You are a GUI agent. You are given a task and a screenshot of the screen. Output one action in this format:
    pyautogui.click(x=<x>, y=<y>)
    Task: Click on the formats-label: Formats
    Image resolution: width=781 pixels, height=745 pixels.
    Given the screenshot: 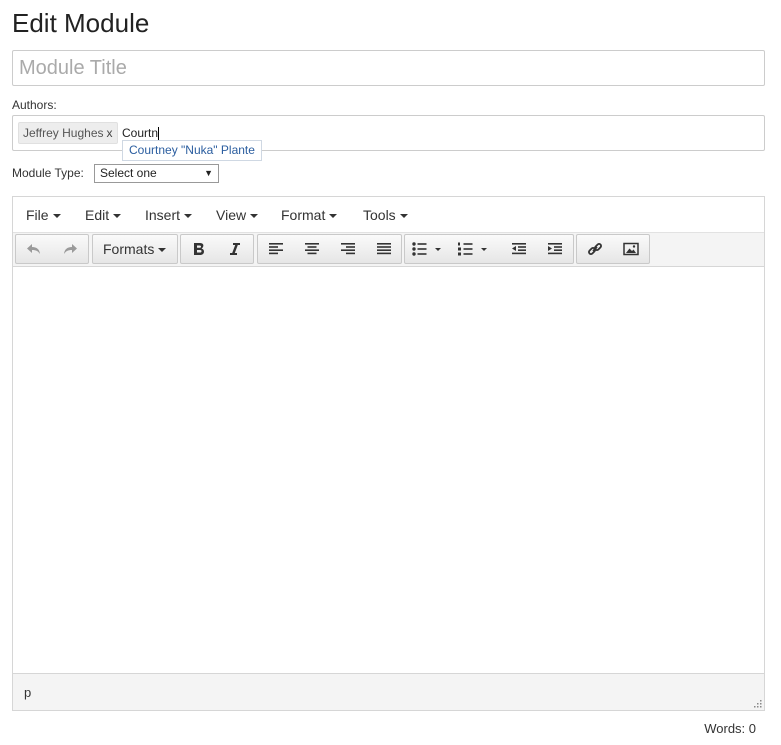 What is the action you would take?
    pyautogui.click(x=129, y=249)
    